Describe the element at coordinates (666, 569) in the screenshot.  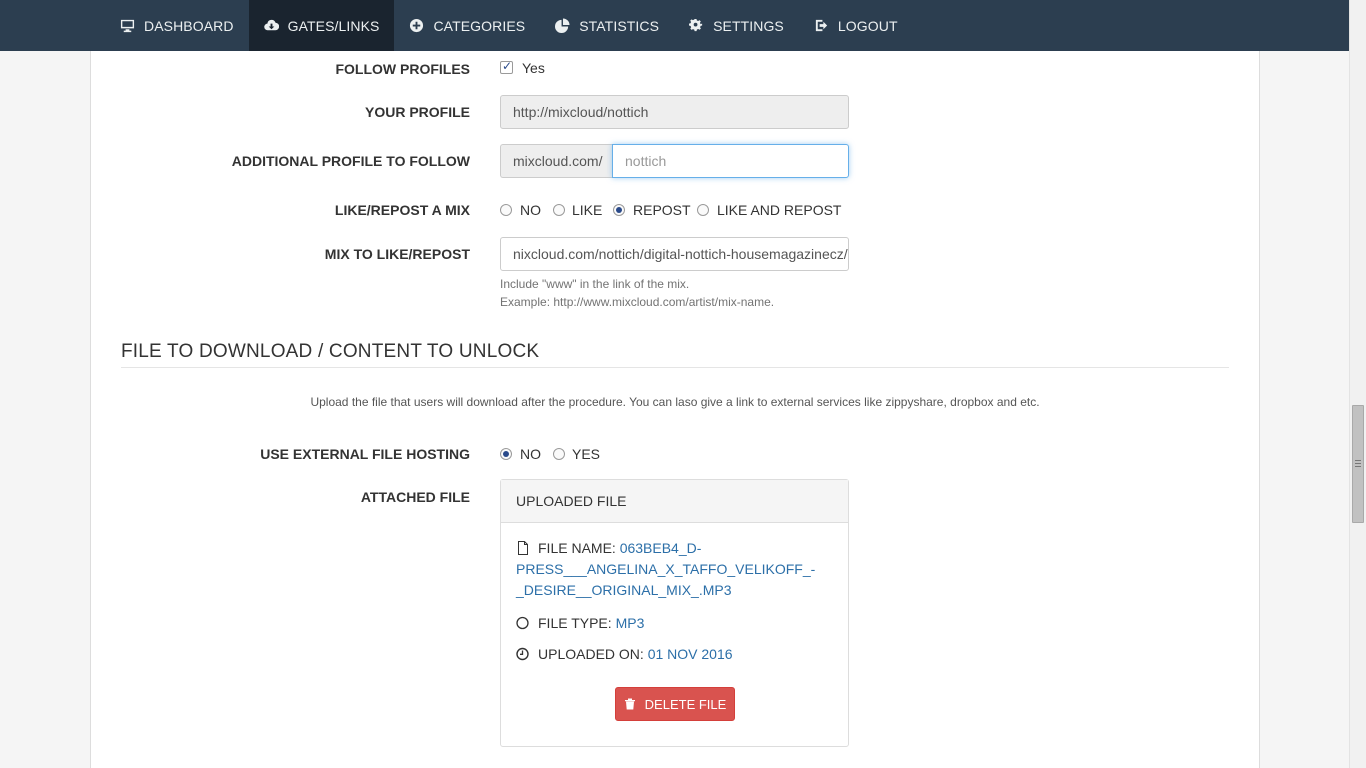
I see `file-name-line-2: PRESS___ANGELINA_X_TAFFO_VELIKOFF_-` at that location.